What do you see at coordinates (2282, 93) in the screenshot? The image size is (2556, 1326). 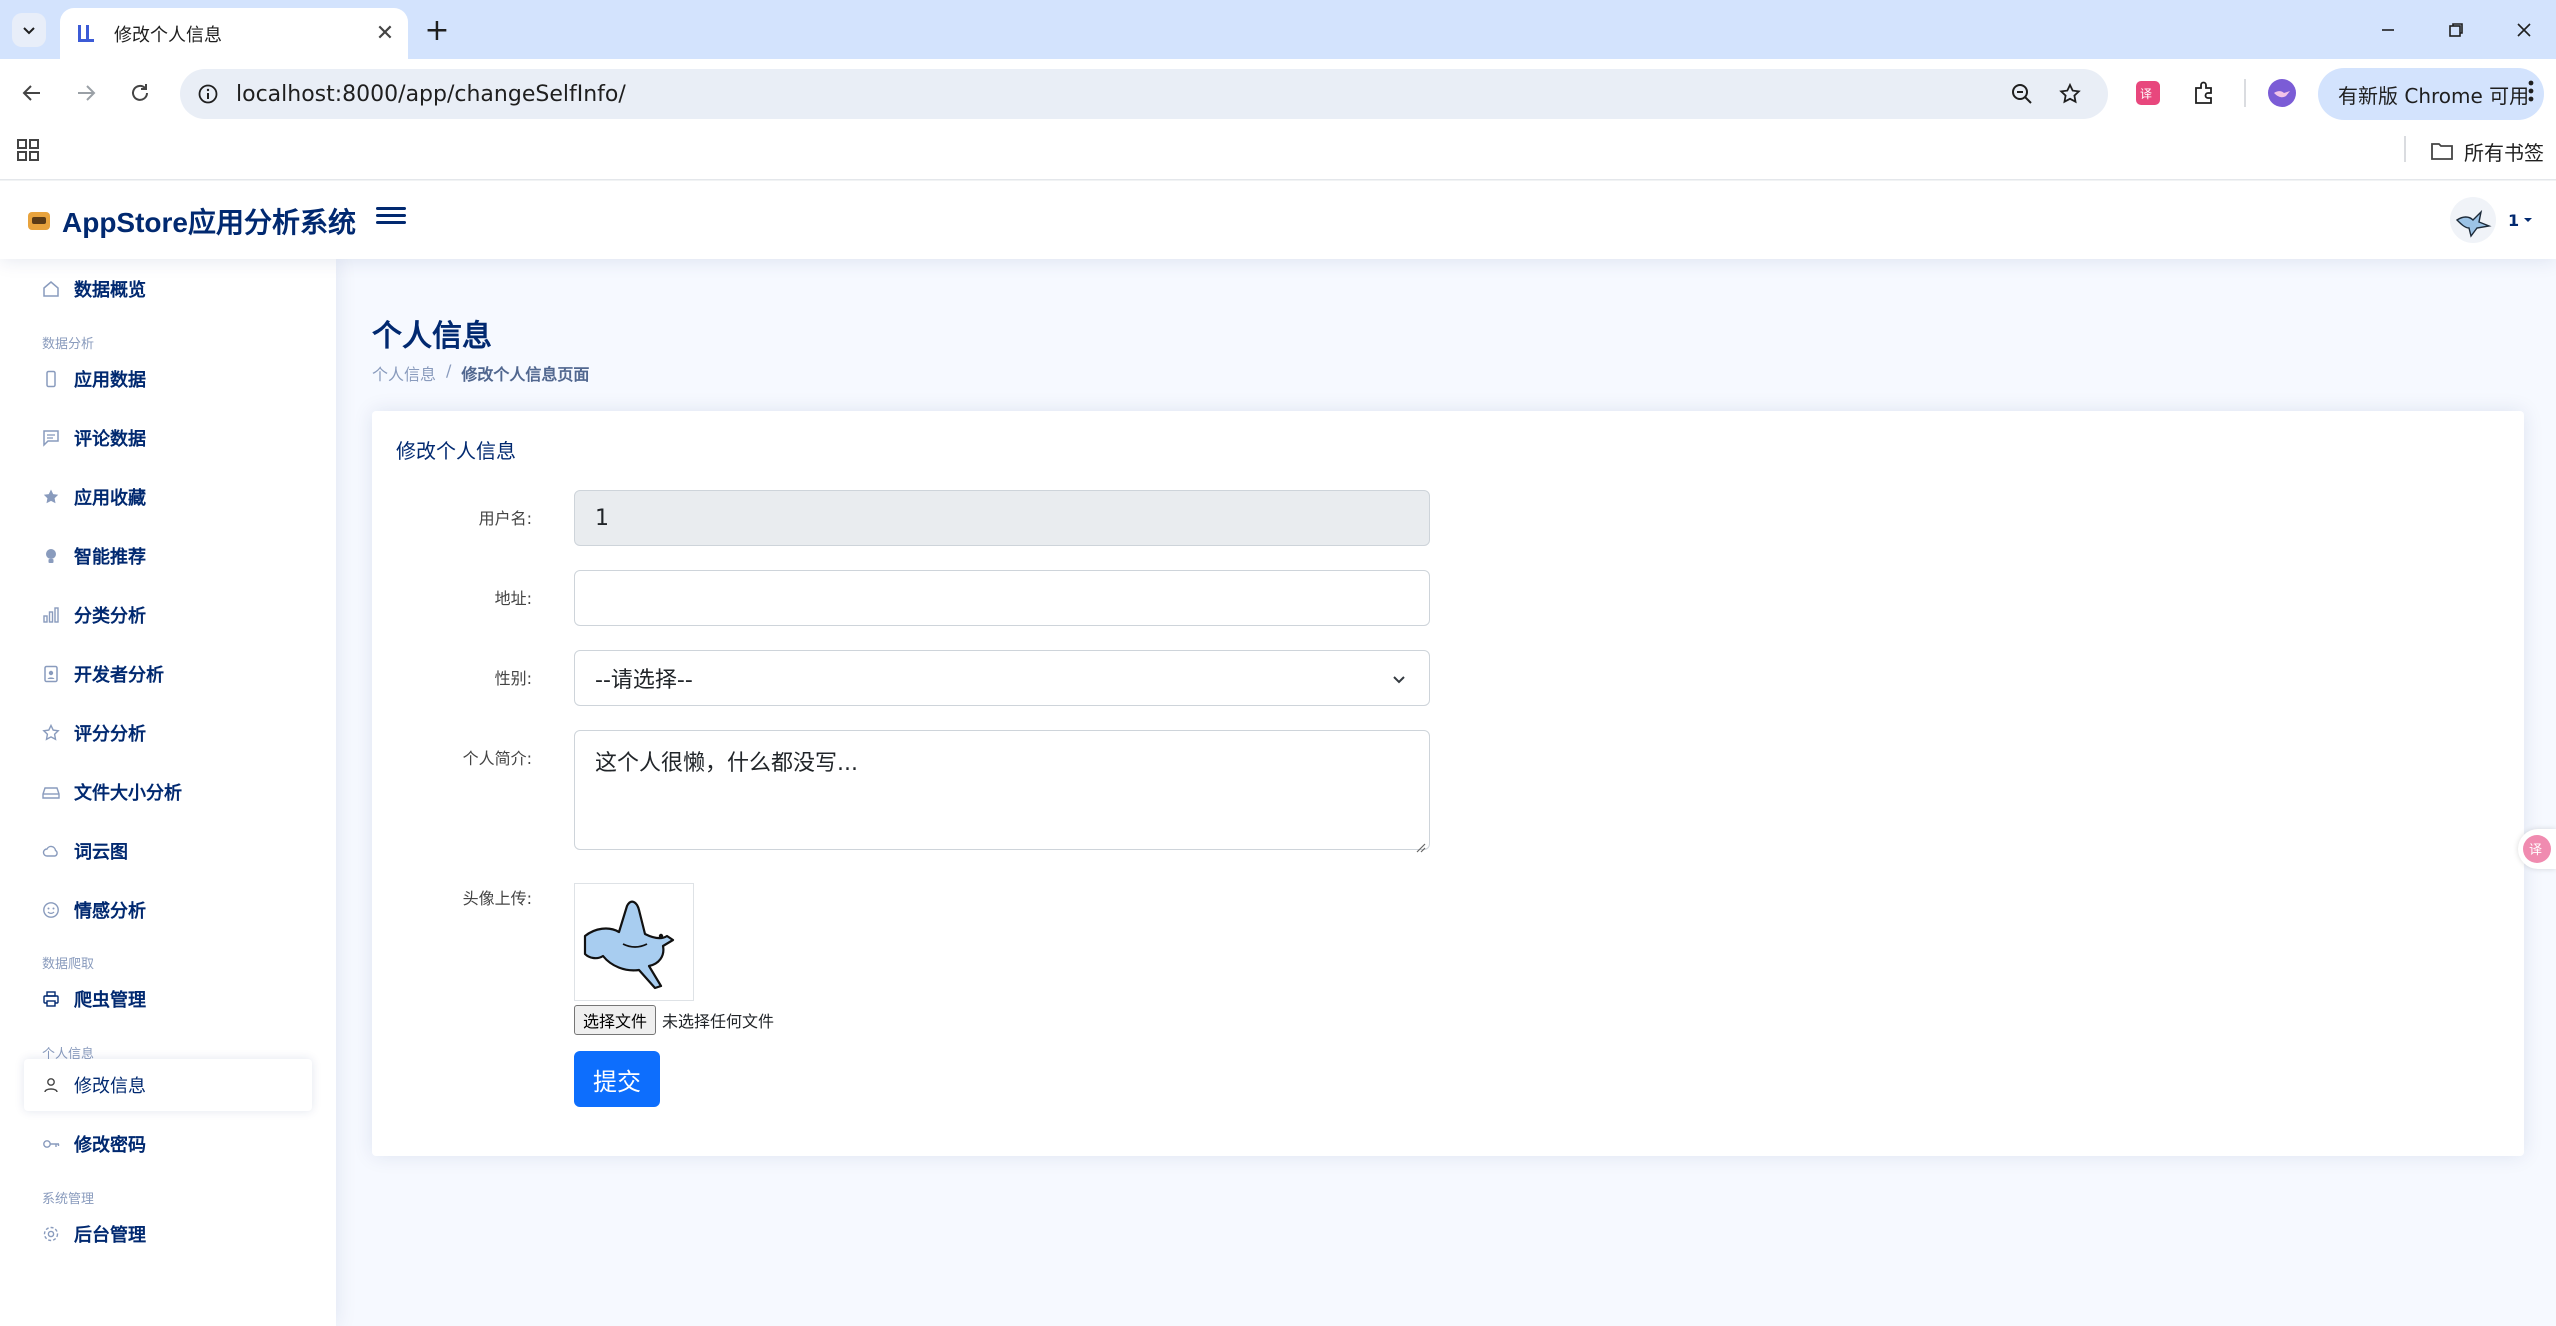 I see `profile-avatar-icon` at bounding box center [2282, 93].